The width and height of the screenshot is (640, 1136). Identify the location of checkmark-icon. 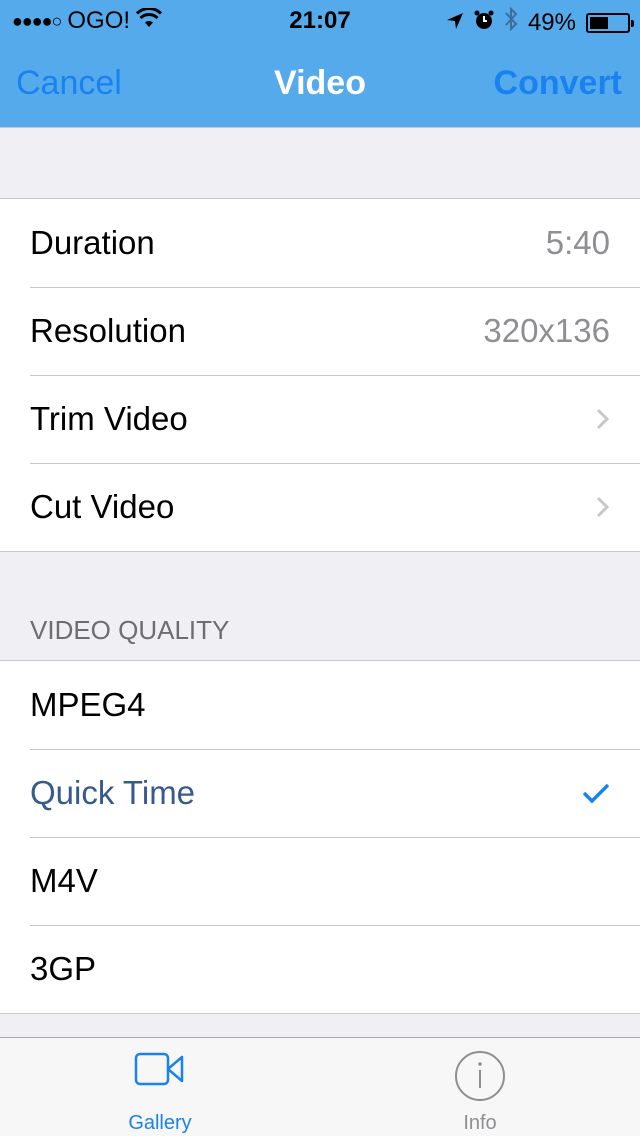
(596, 793).